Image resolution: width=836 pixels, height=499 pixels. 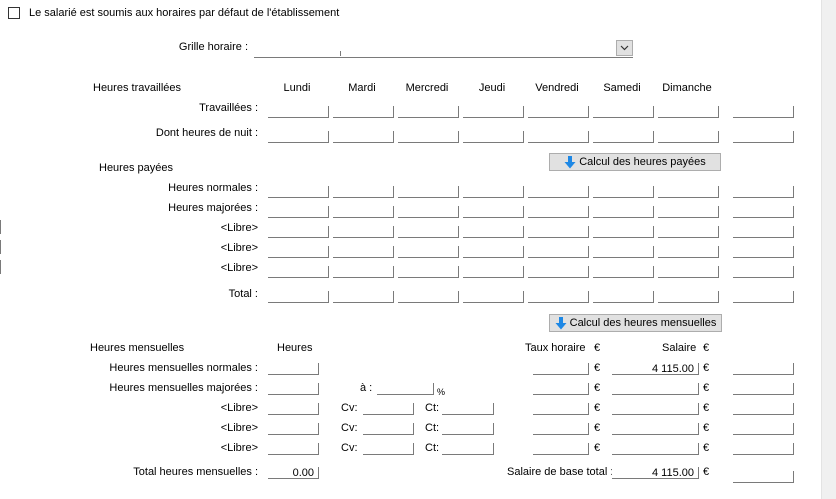 What do you see at coordinates (14, 13) in the screenshot?
I see `default-hours-checkbox` at bounding box center [14, 13].